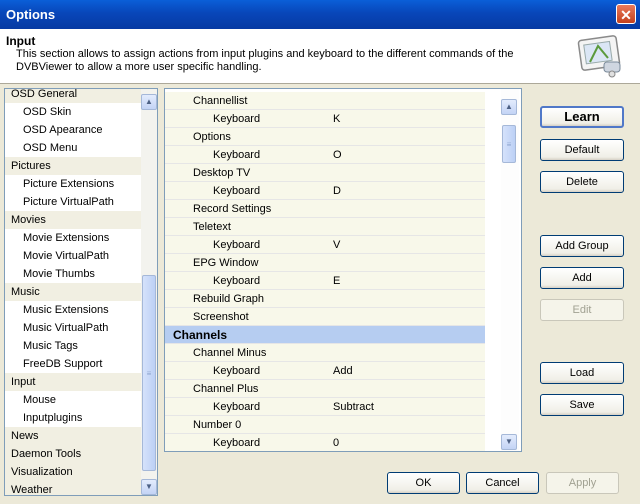  I want to click on group-label: Channels, so click(200, 335).